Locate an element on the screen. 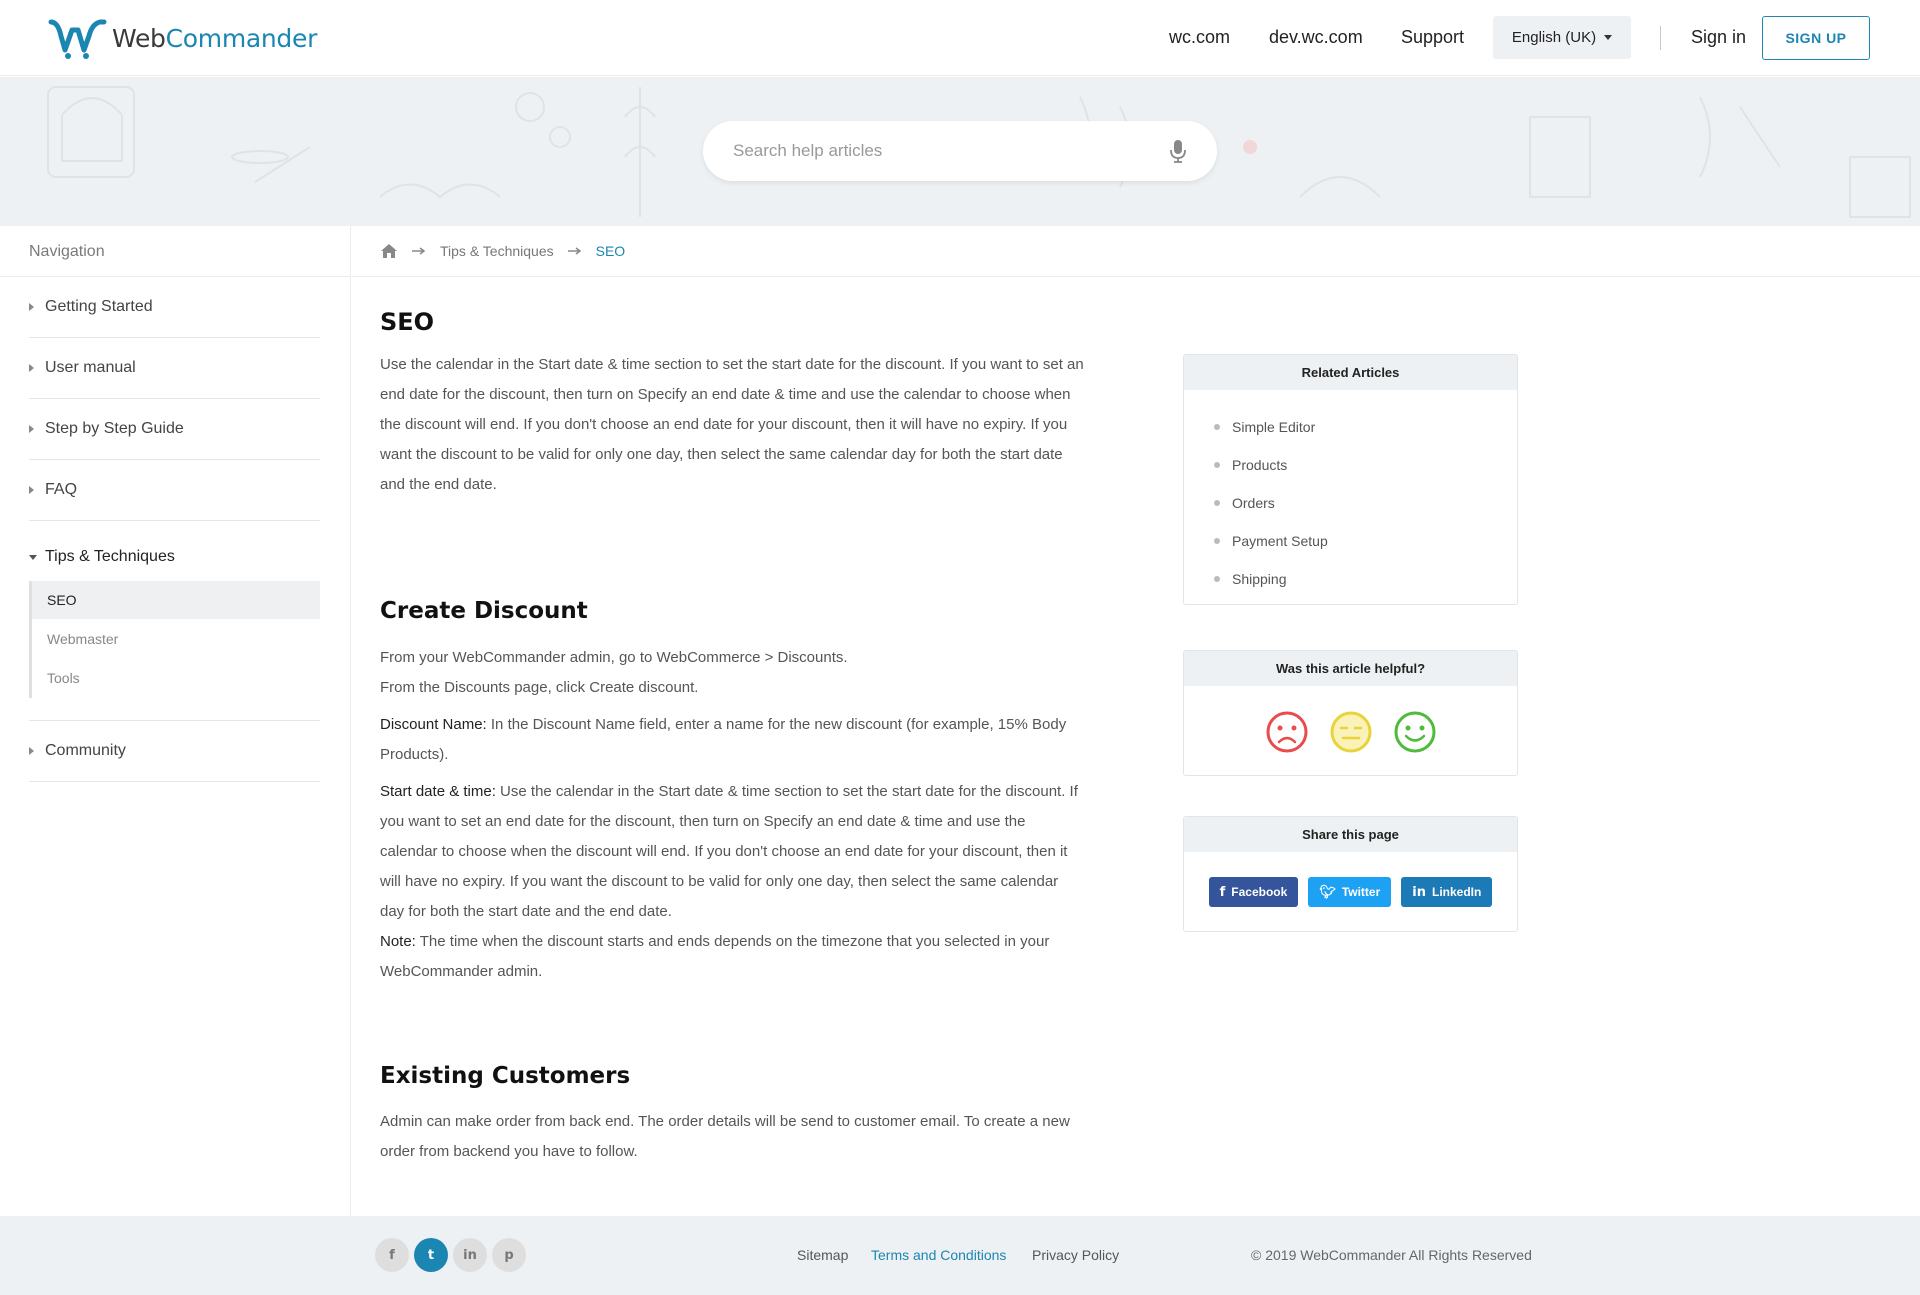 The image size is (1920, 1295). sad-face-icon is located at coordinates (1287, 732).